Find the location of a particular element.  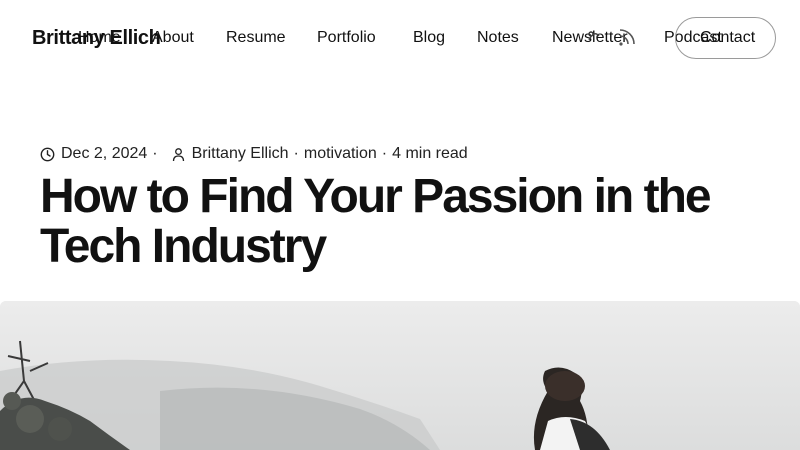

nav-link-resume: Resume is located at coordinates (256, 38).